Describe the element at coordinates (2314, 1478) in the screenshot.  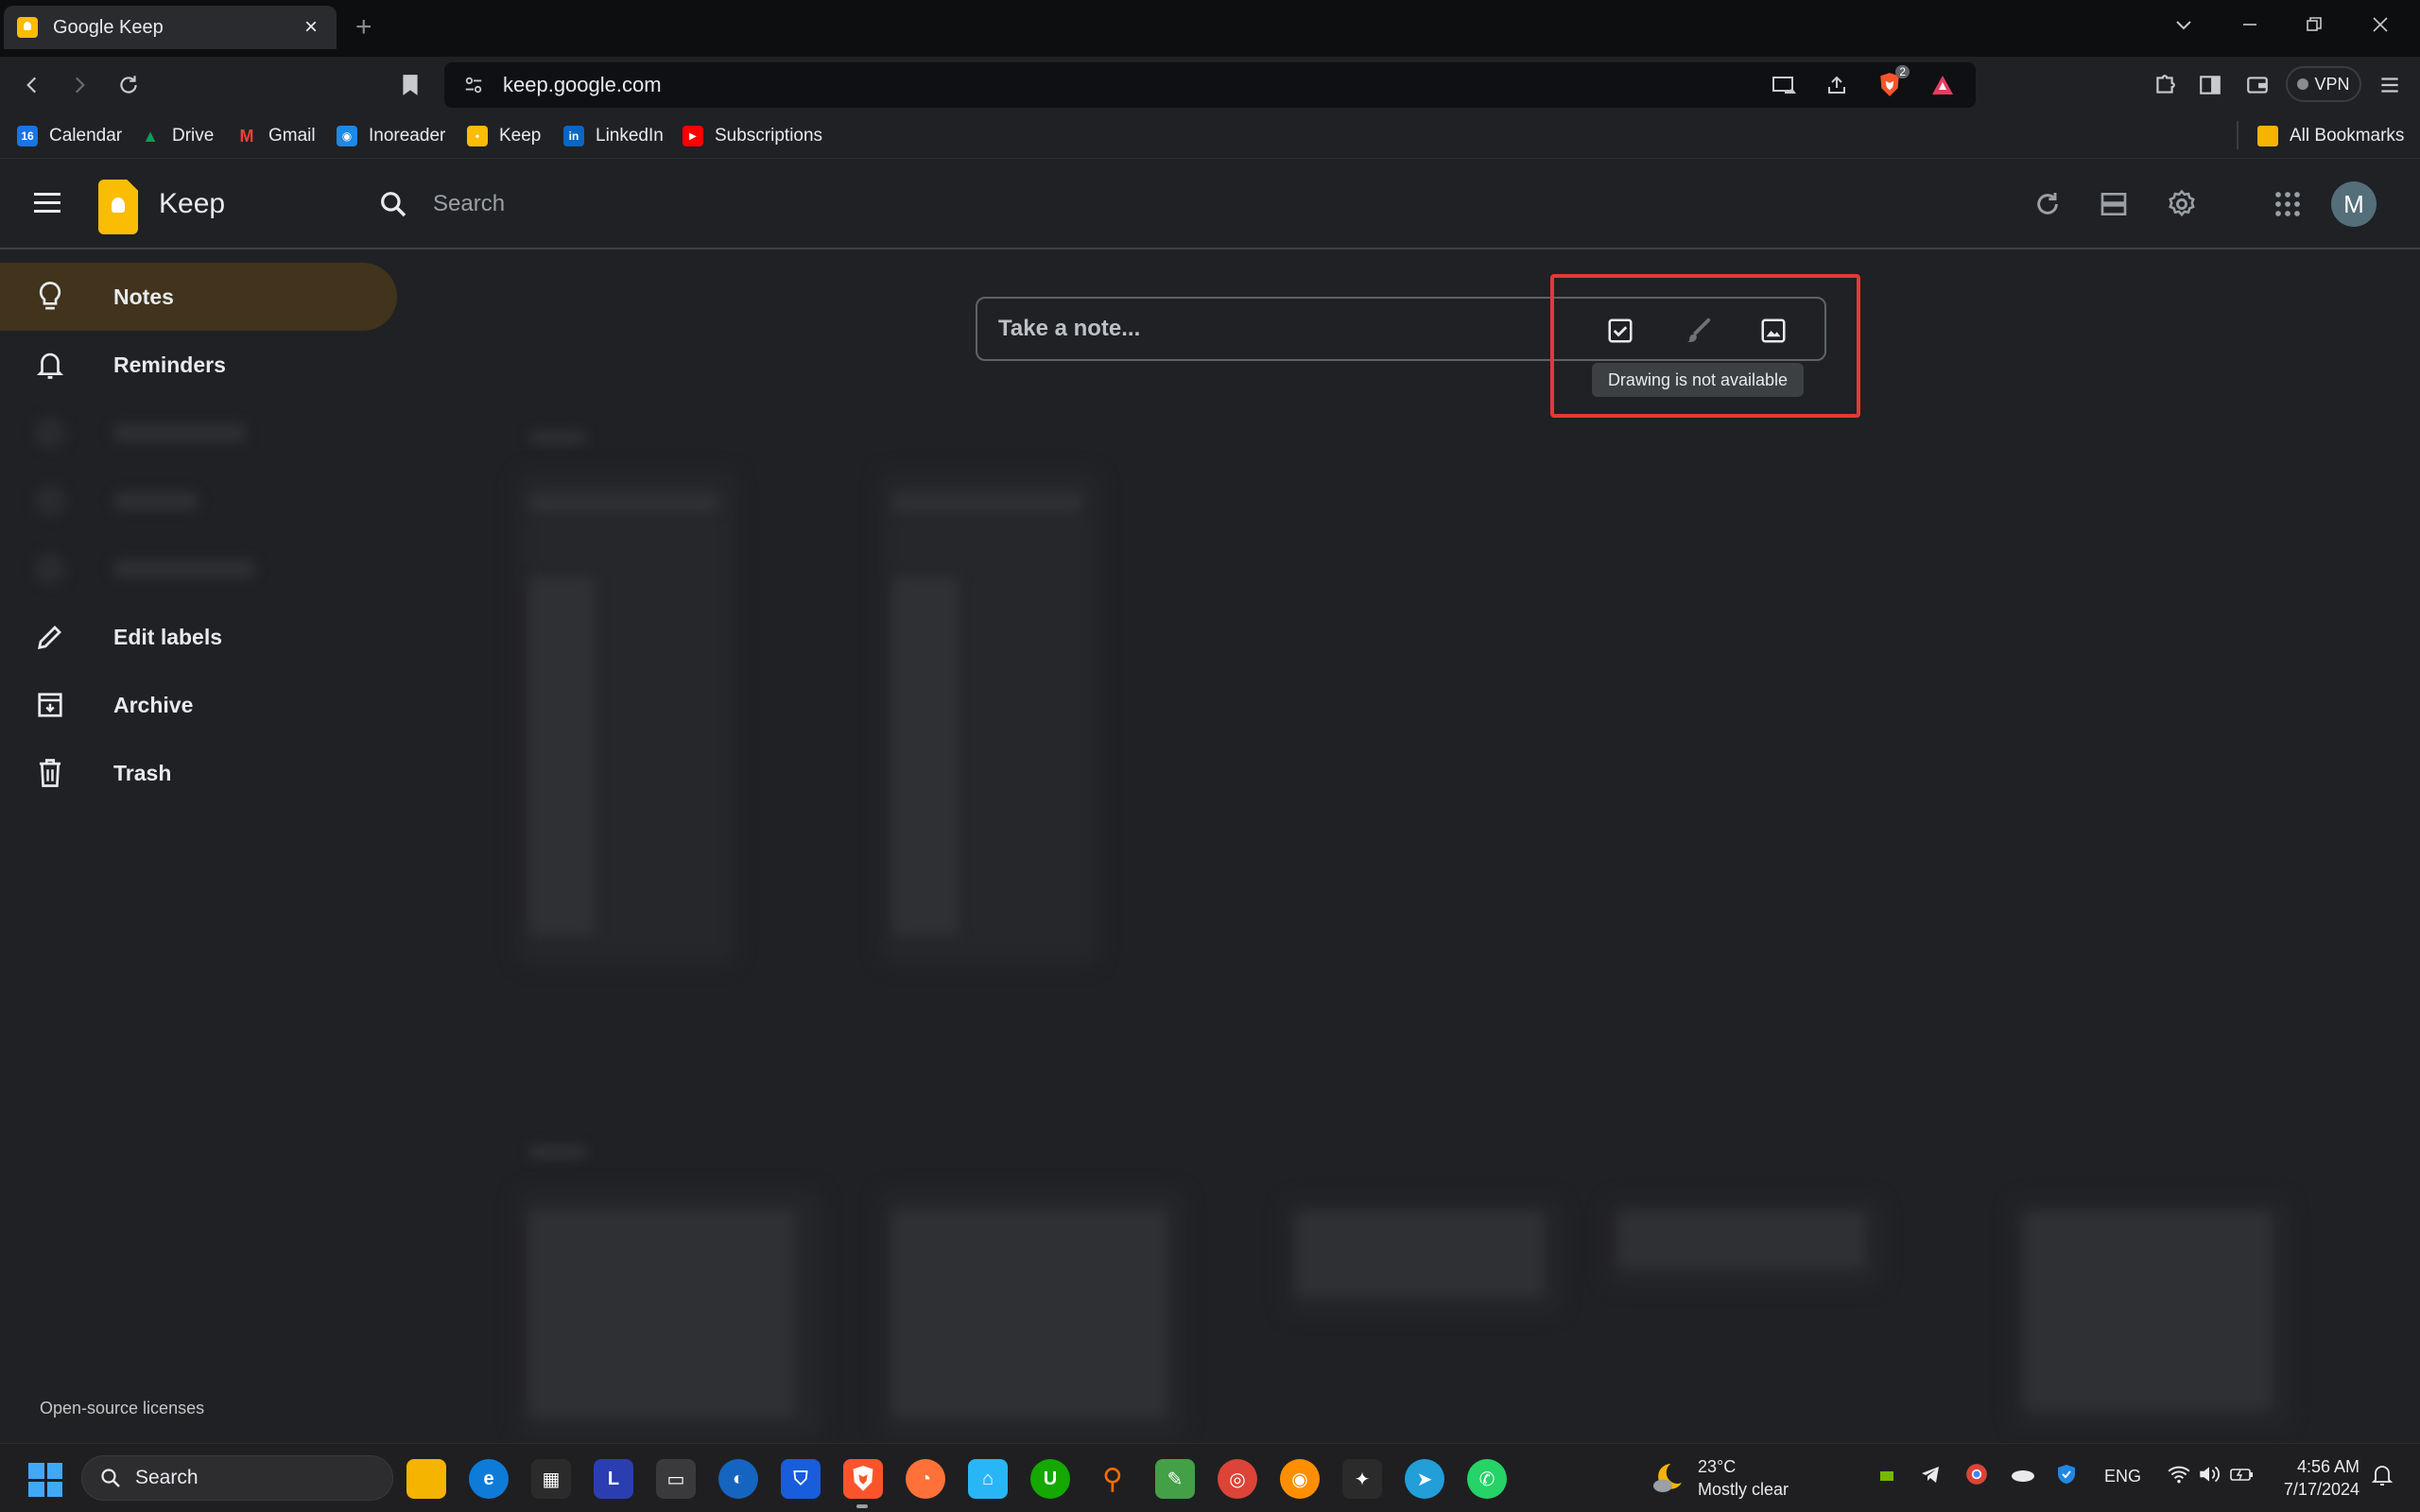
I see `system-clock: 4:56 AM 7/17/2024` at that location.